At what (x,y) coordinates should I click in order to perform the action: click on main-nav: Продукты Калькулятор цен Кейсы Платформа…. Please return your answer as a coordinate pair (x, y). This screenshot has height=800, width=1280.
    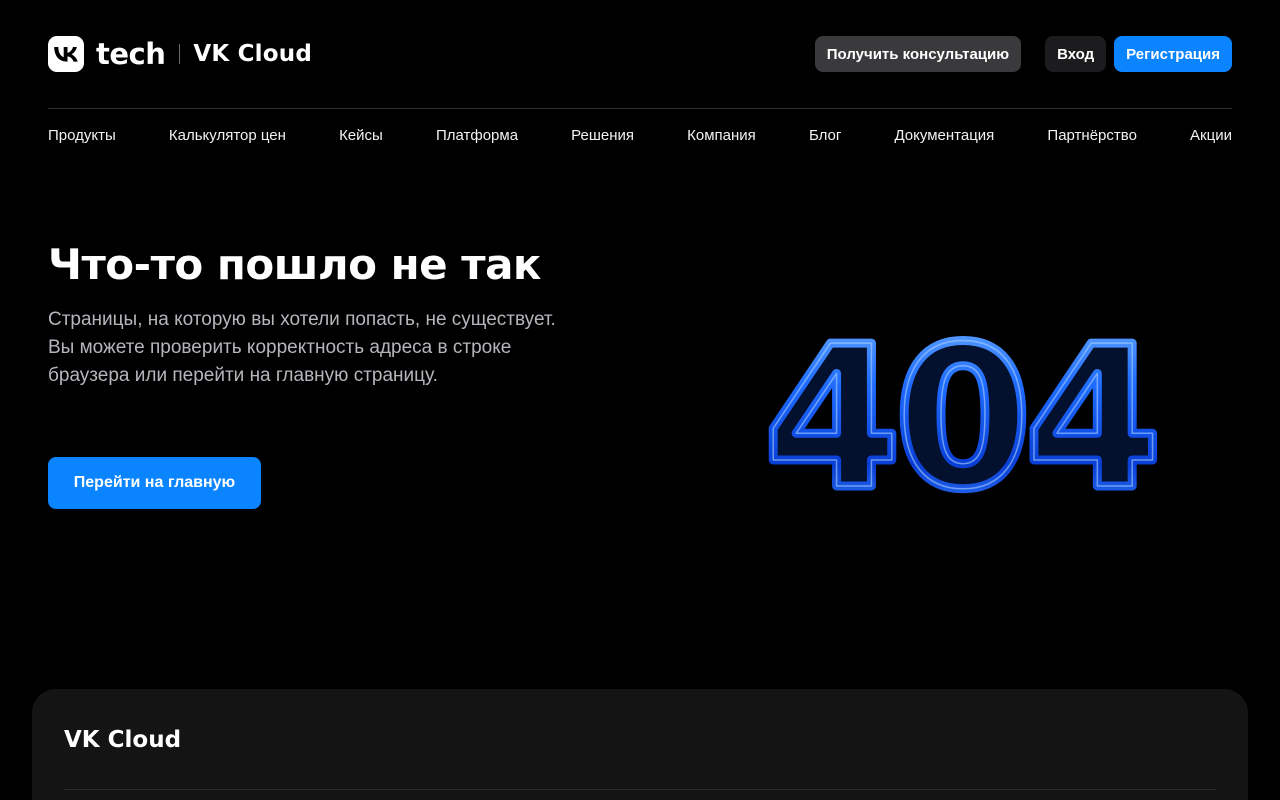
    Looking at the image, I should click on (640, 135).